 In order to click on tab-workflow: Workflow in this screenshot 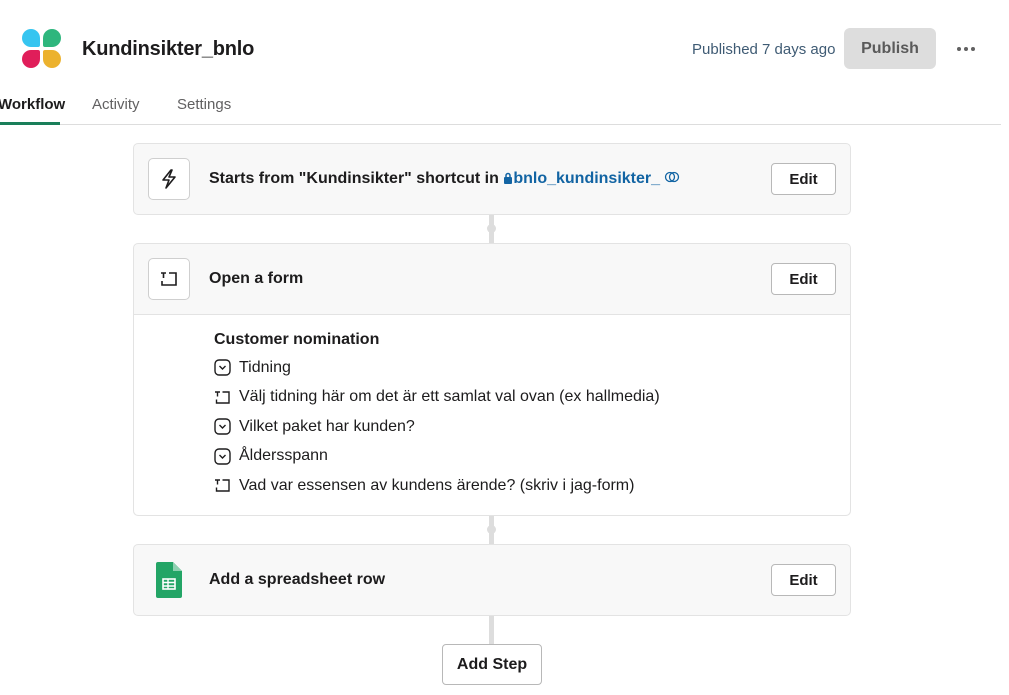, I will do `click(32, 104)`.